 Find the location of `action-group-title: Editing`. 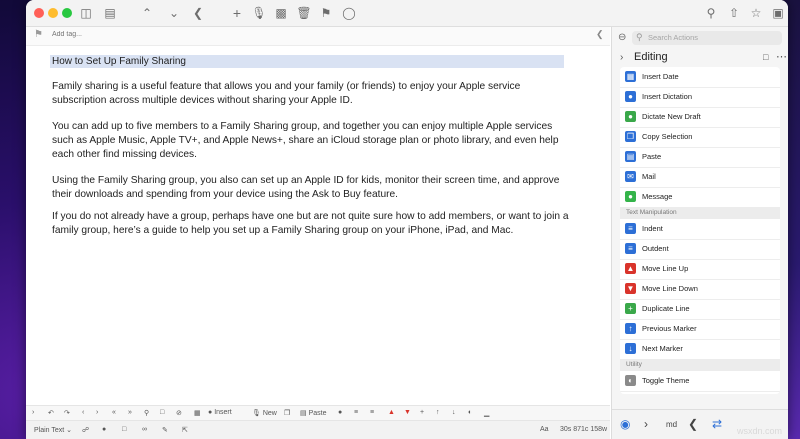

action-group-title: Editing is located at coordinates (651, 57).